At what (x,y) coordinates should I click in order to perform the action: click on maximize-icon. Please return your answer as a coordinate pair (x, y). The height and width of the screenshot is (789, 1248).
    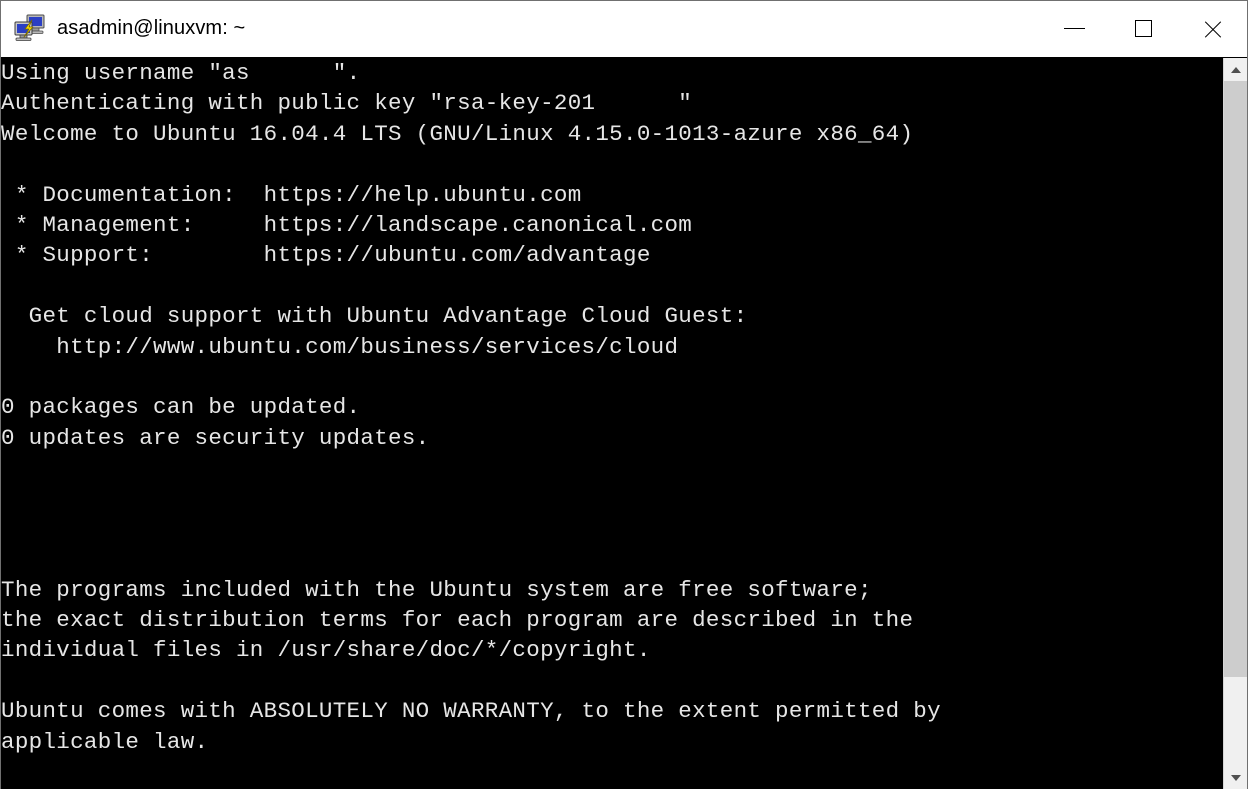
    Looking at the image, I should click on (1143, 28).